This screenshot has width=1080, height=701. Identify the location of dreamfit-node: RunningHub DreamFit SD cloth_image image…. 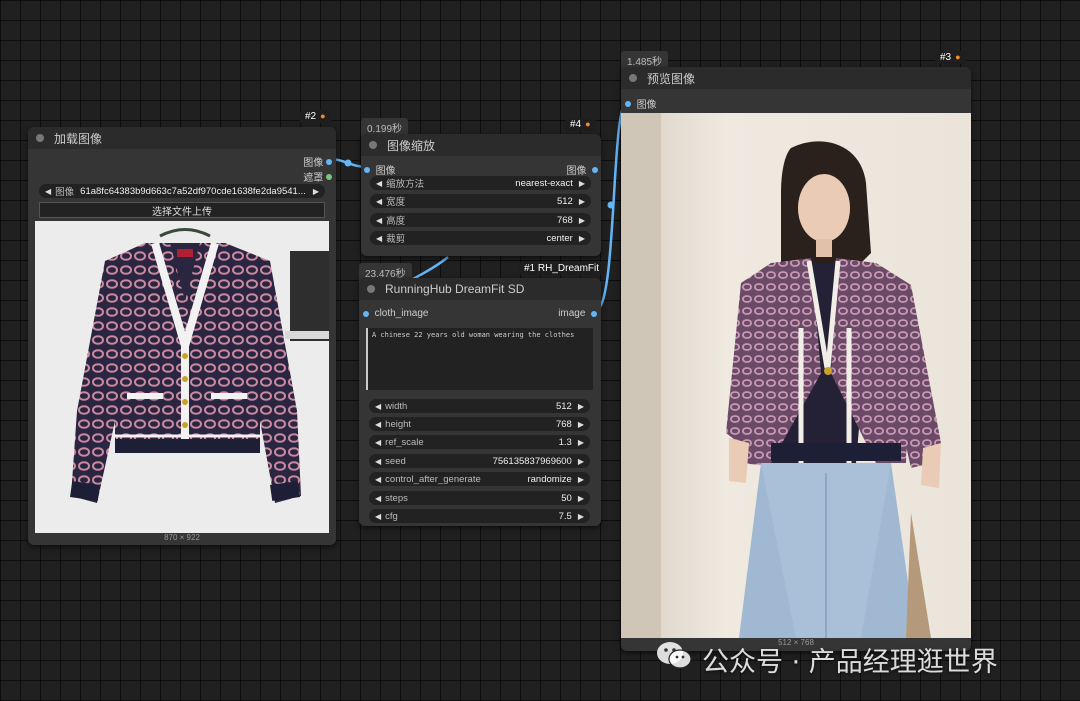
(480, 402).